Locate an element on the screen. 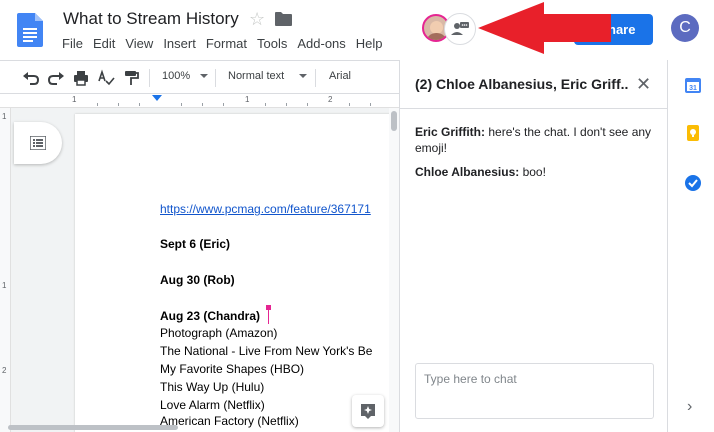  print-icon is located at coordinates (81, 78).